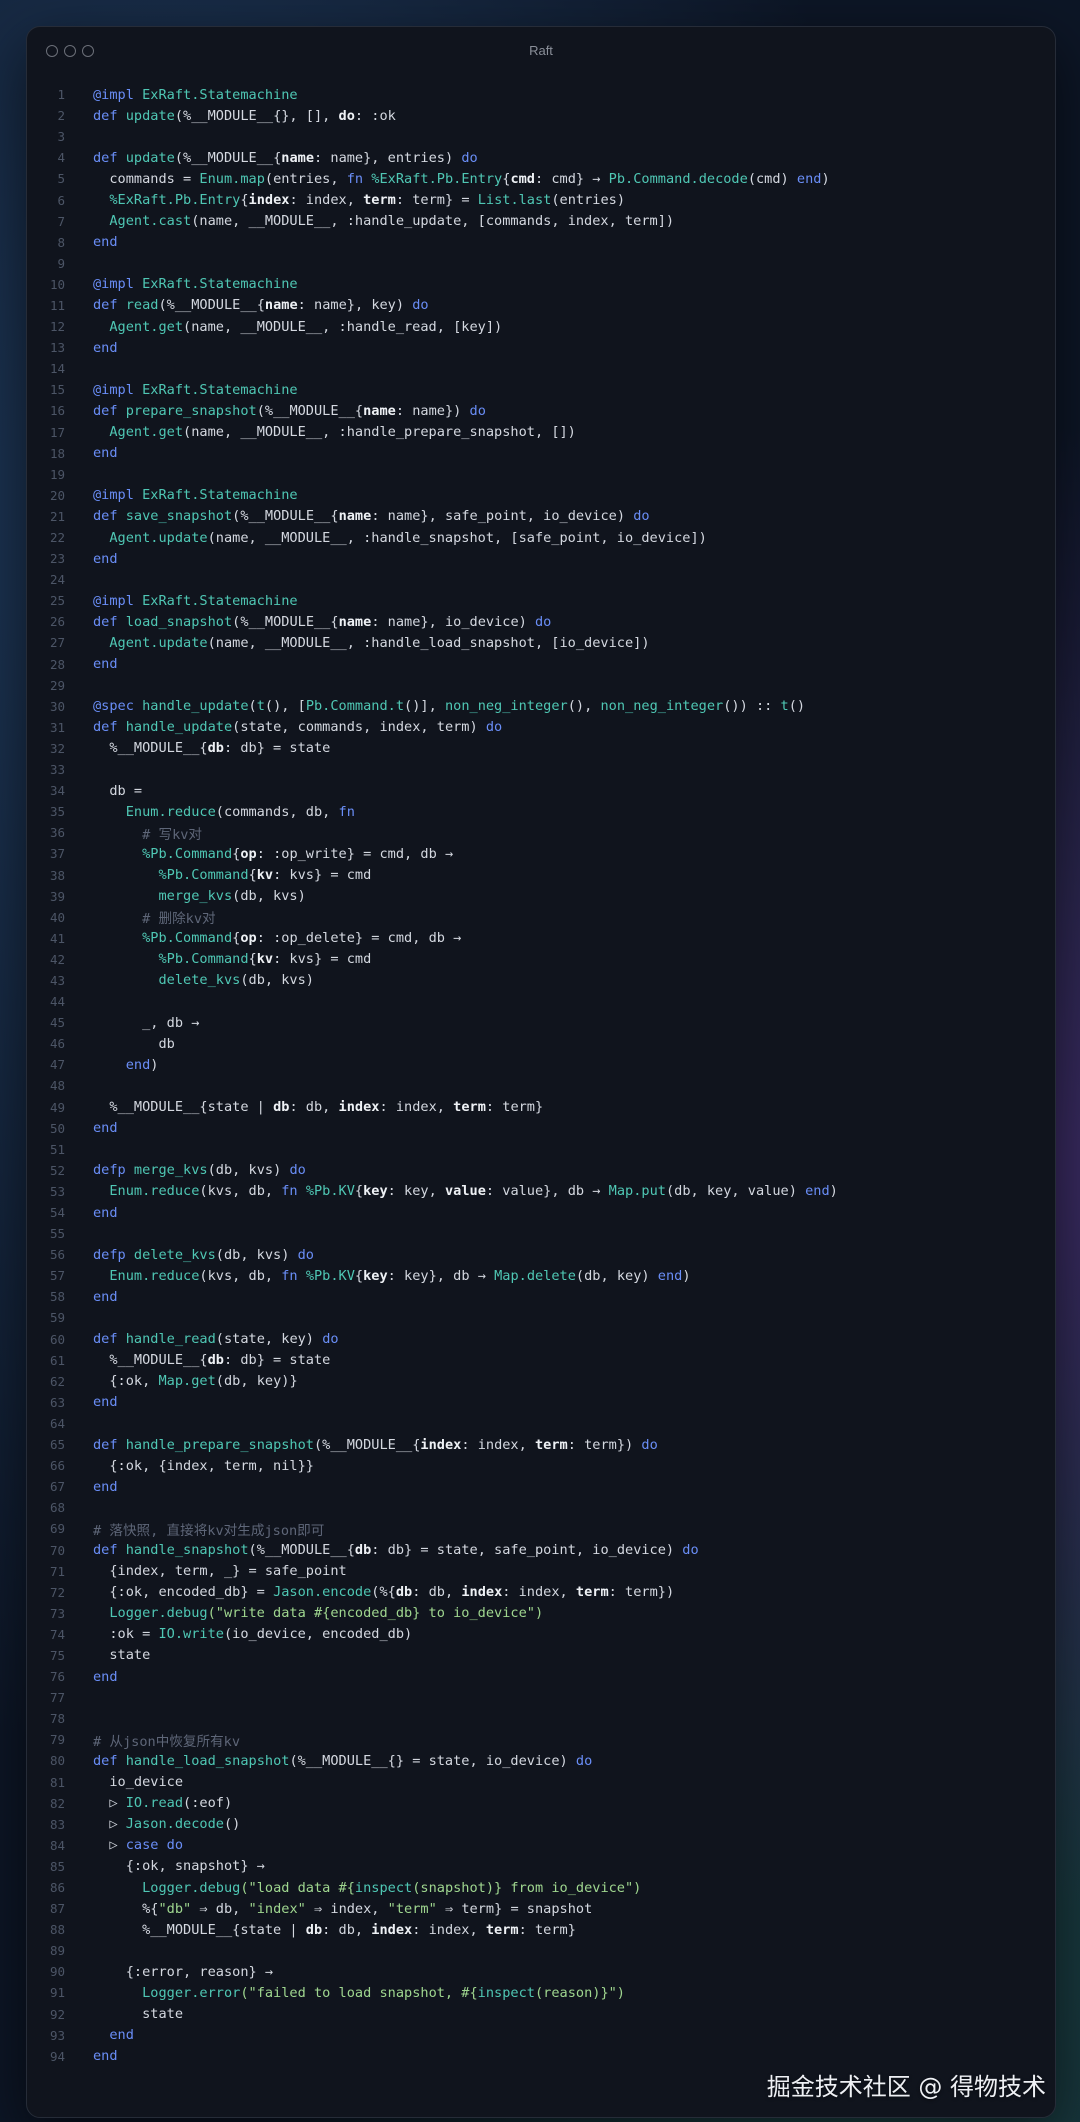 The image size is (1080, 2122). Describe the element at coordinates (375, 115) in the screenshot. I see `code-token: : :ok` at that location.